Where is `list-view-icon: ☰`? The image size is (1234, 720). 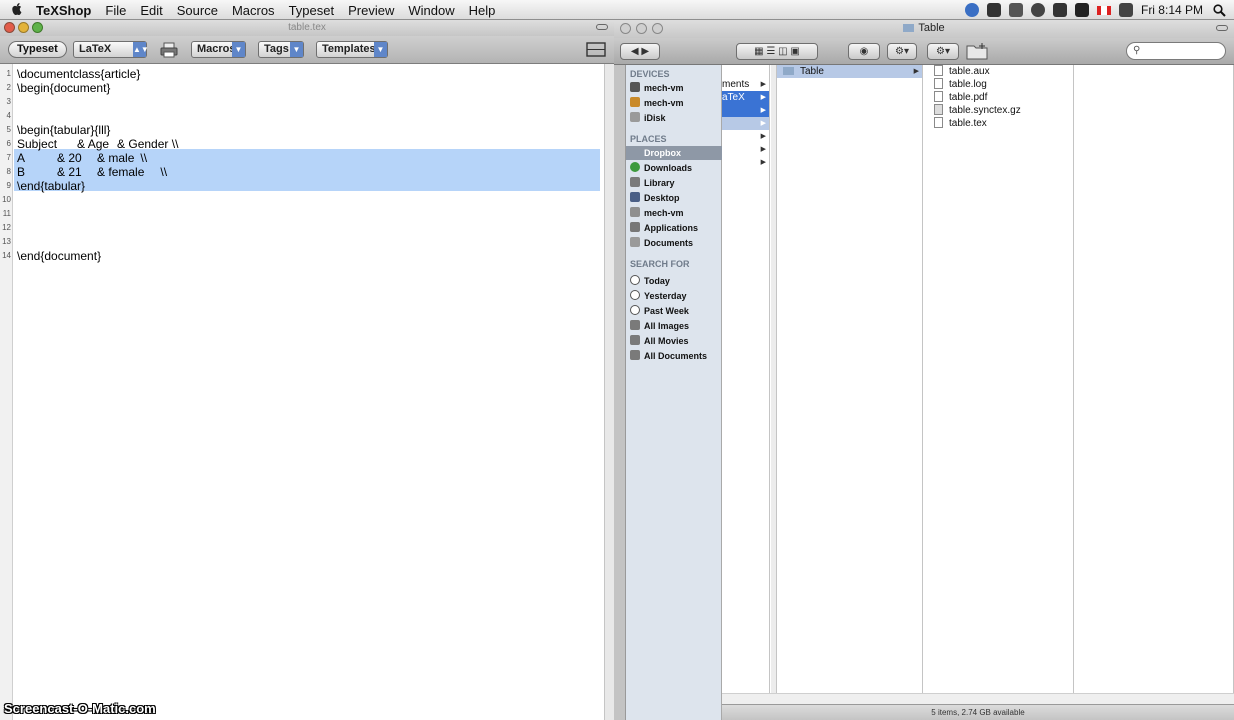
list-view-icon: ☰ is located at coordinates (770, 51).